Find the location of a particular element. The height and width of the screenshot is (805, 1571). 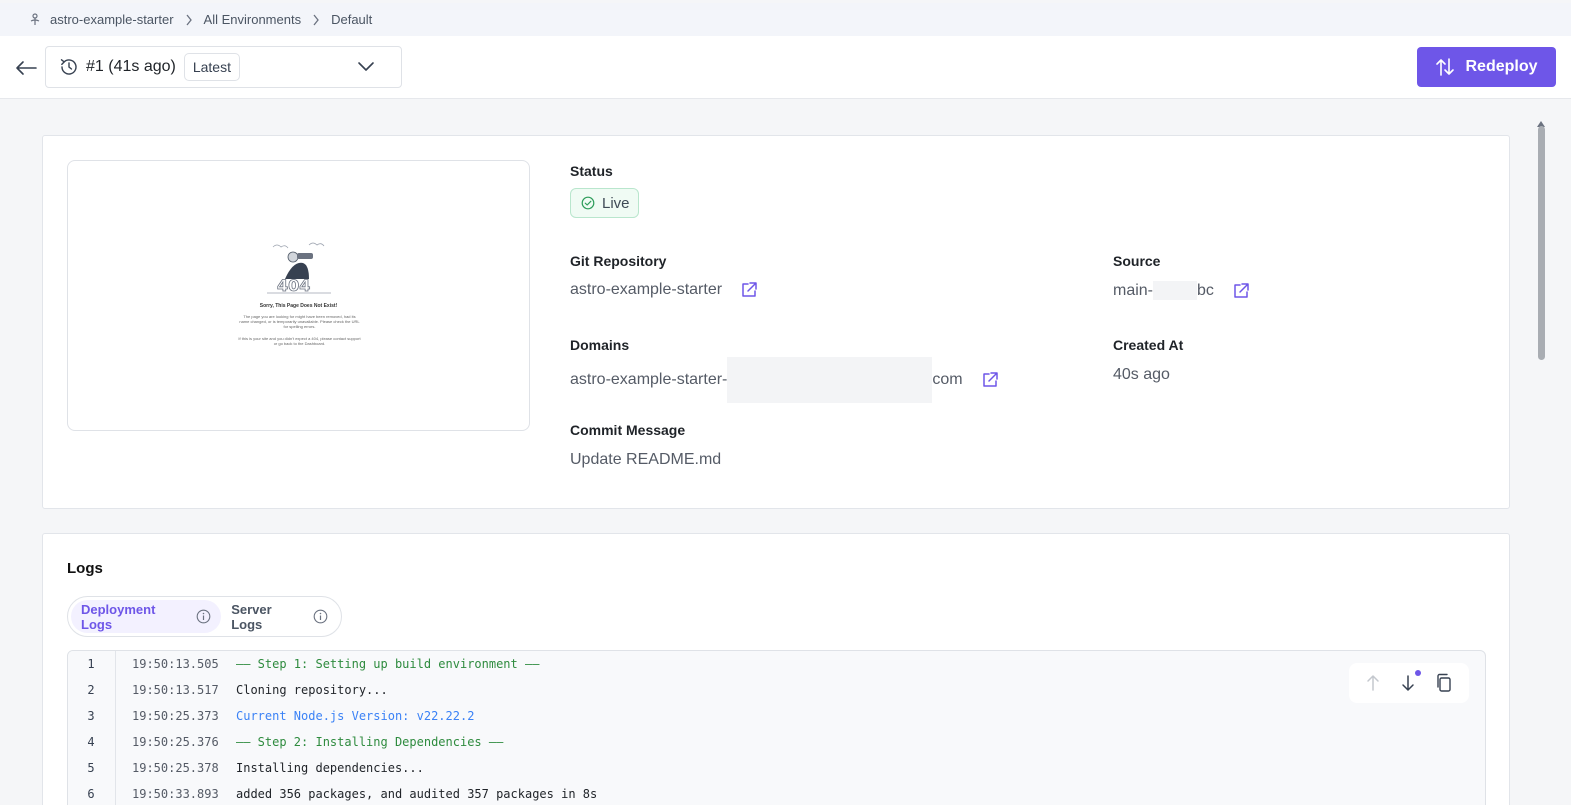

log-toolbar is located at coordinates (1409, 683).